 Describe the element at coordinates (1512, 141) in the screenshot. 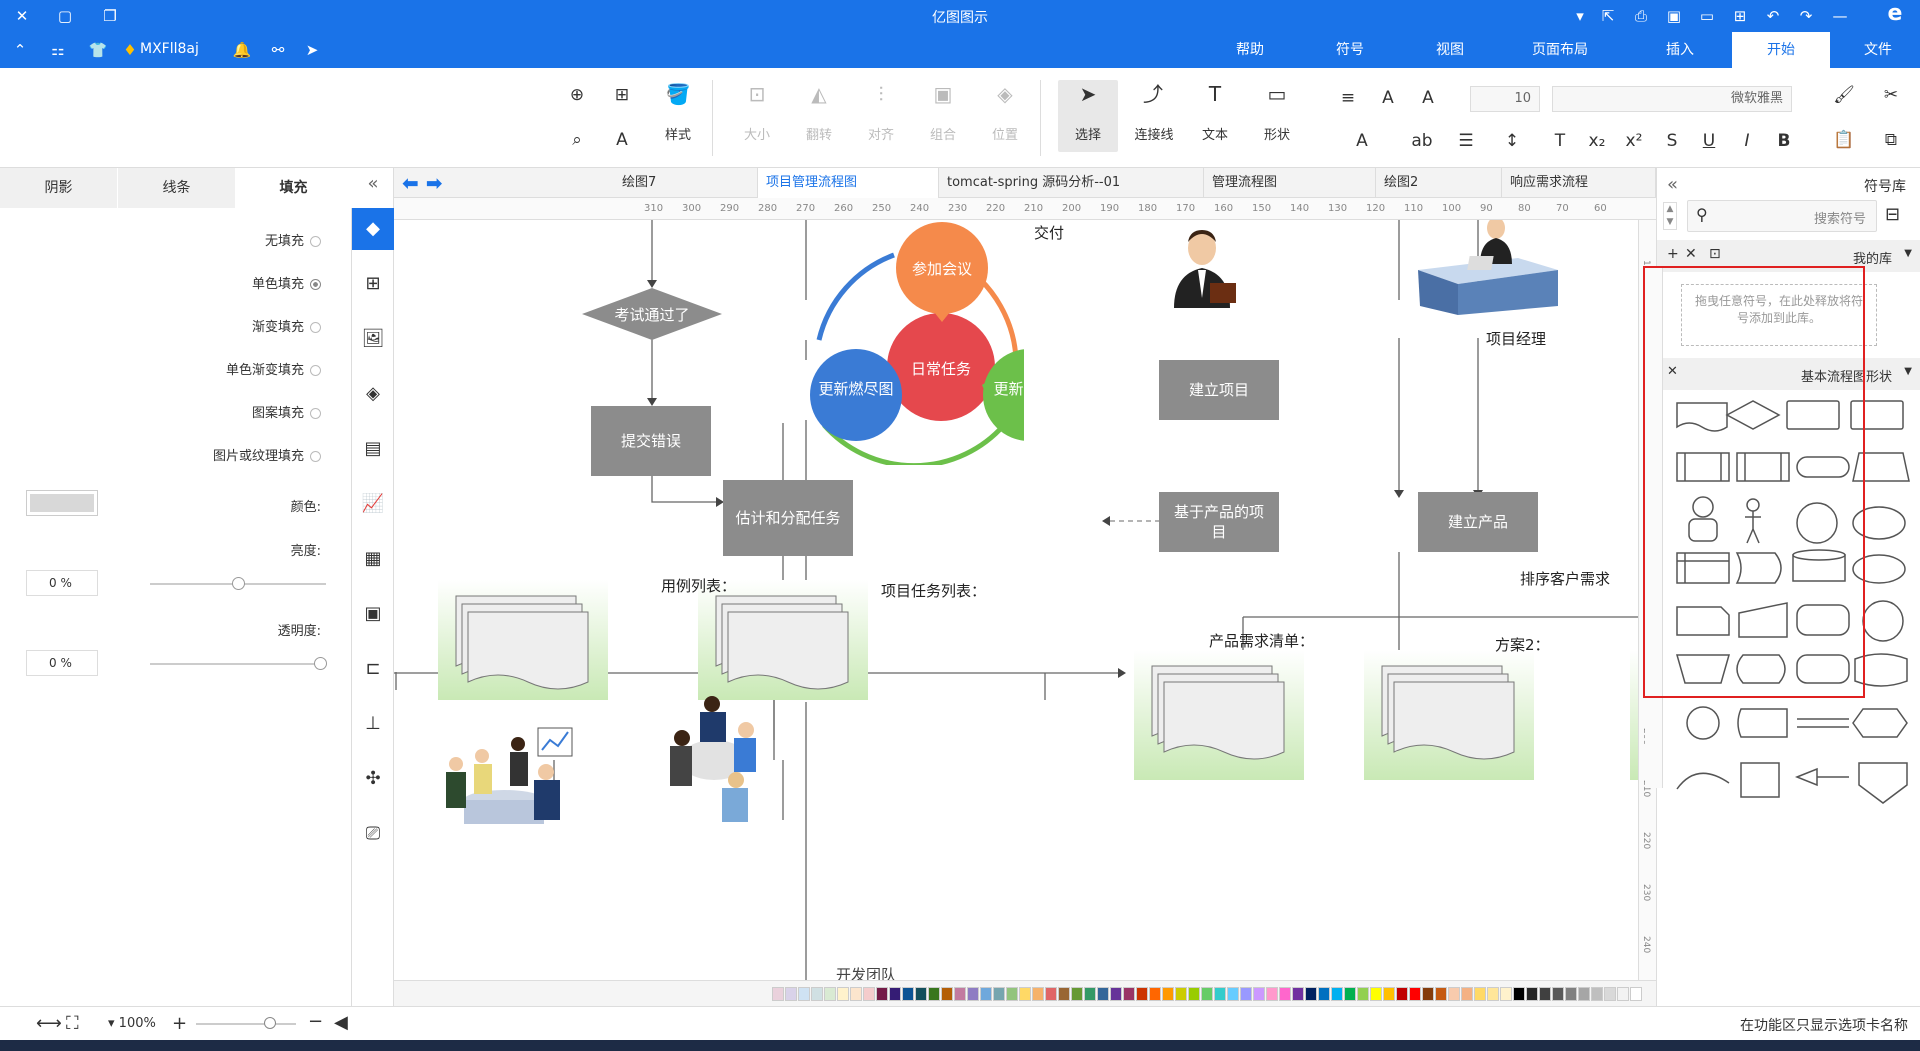

I see `line-spacing-icon: ↕` at that location.